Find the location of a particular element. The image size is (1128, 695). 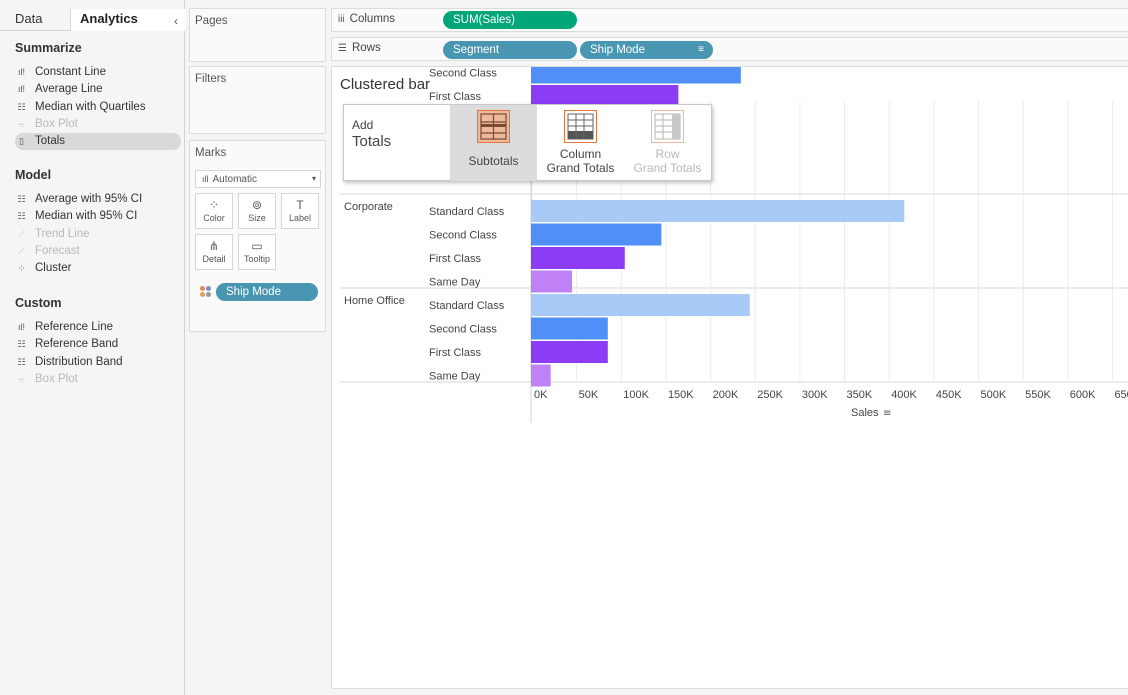

analytics-item-distribution-band: ☷ Distribution Band is located at coordinates (97, 362).